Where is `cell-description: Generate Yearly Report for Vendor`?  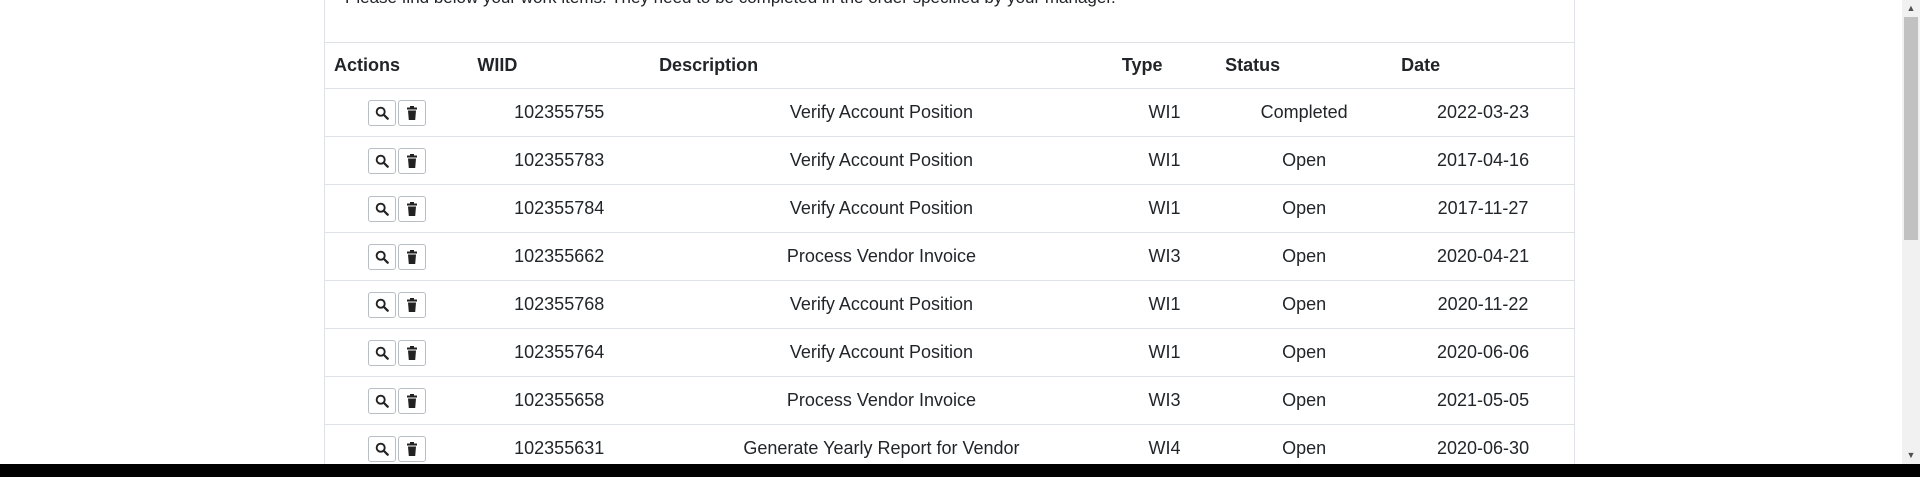 cell-description: Generate Yearly Report for Vendor is located at coordinates (881, 444).